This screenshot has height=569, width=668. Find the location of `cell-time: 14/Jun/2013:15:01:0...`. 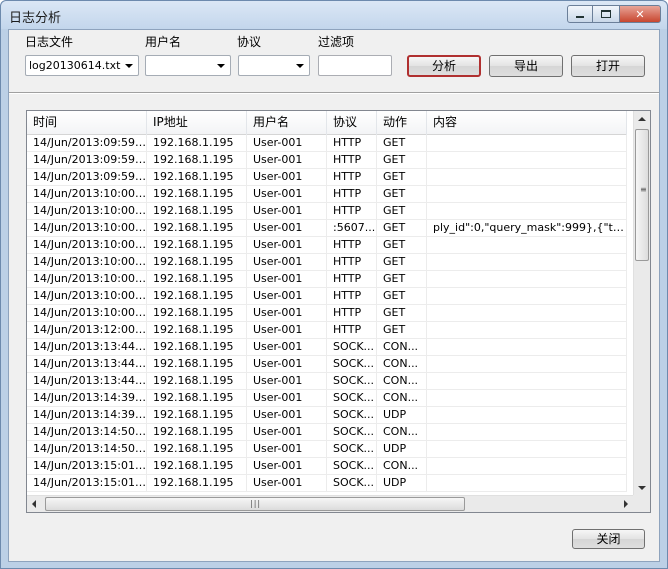

cell-time: 14/Jun/2013:15:01:0... is located at coordinates (87, 483).